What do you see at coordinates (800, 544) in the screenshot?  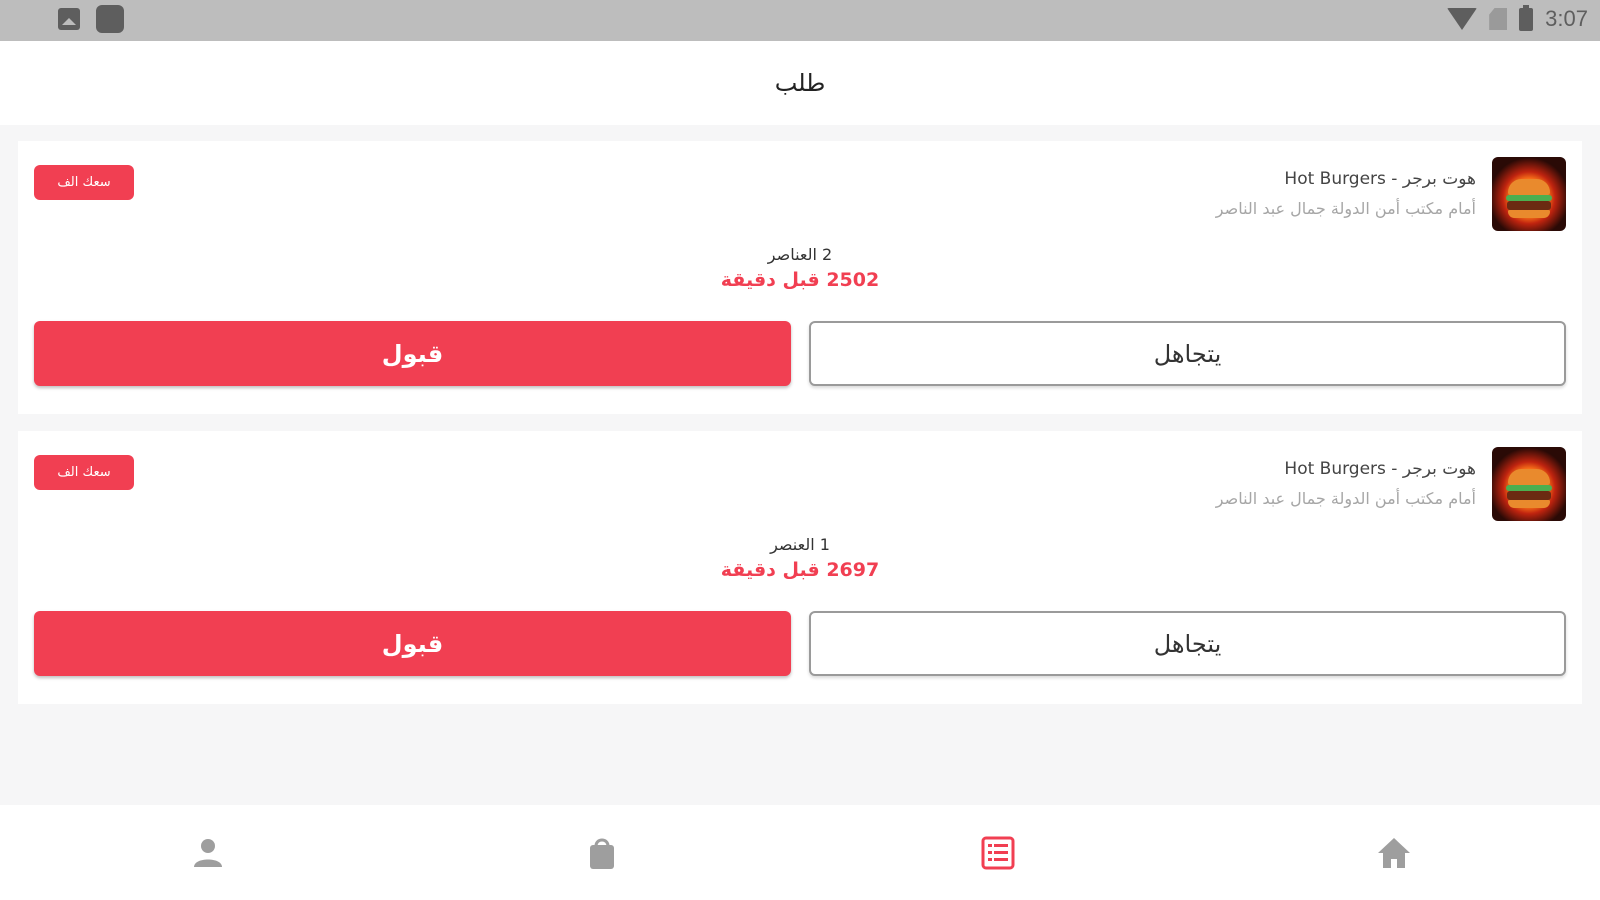 I see `items-count: 1 العنصر` at bounding box center [800, 544].